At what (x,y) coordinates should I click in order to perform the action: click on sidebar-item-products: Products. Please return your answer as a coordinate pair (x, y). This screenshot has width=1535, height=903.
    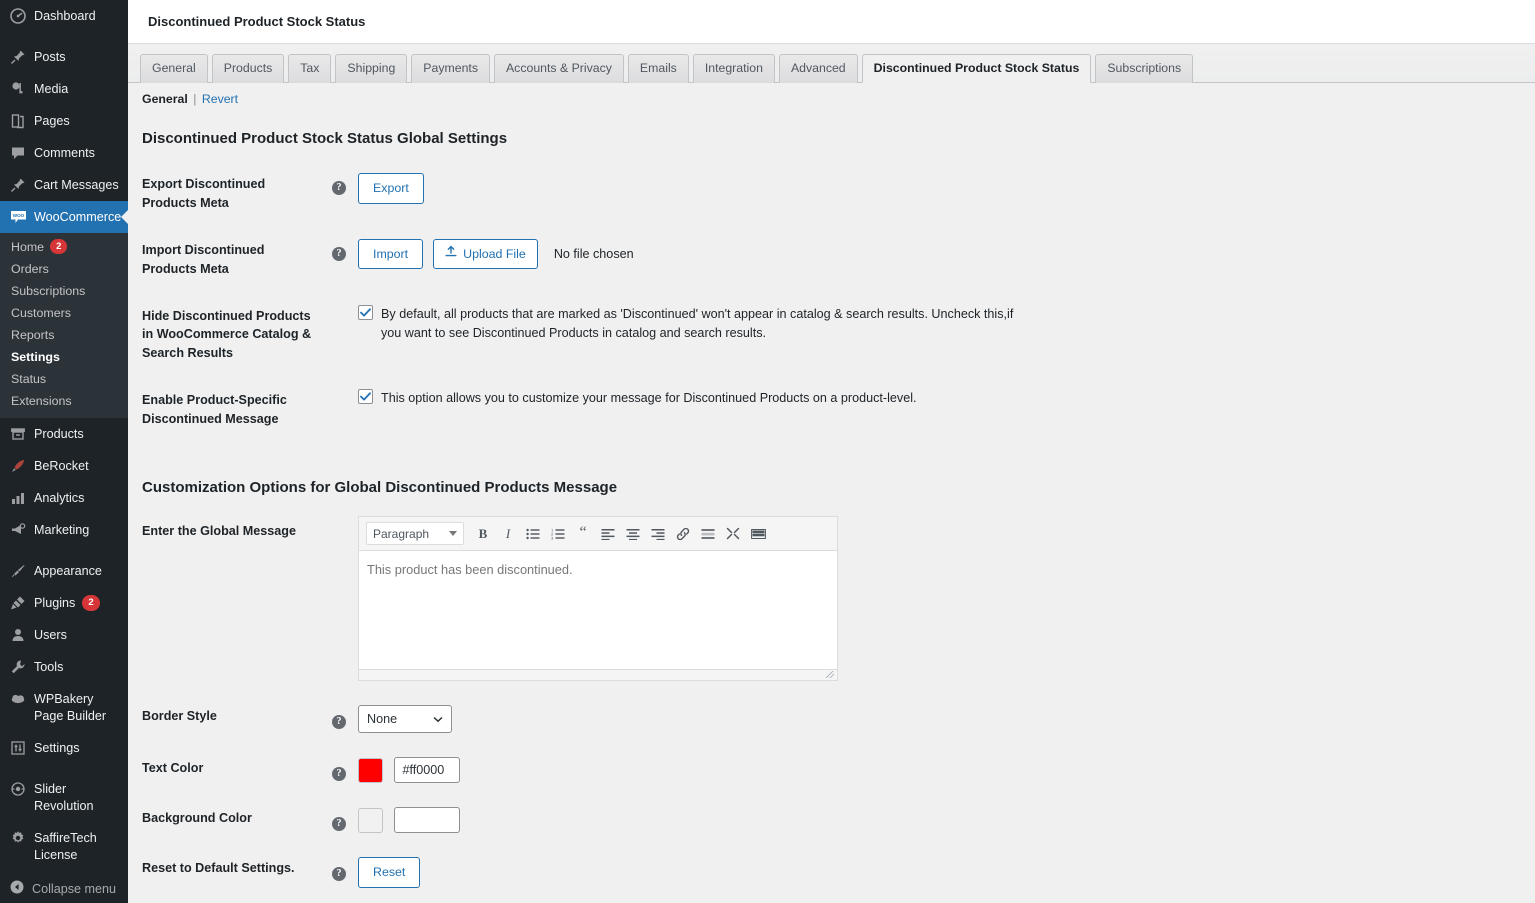
    Looking at the image, I should click on (64, 434).